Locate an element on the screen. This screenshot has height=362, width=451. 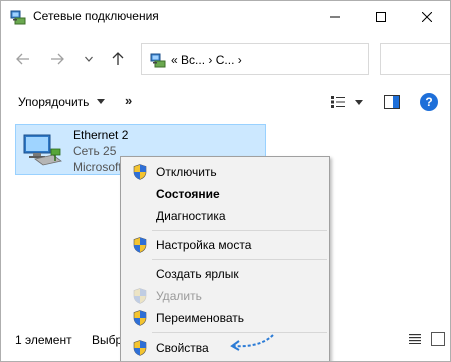
arrow-up-icon is located at coordinates (118, 58).